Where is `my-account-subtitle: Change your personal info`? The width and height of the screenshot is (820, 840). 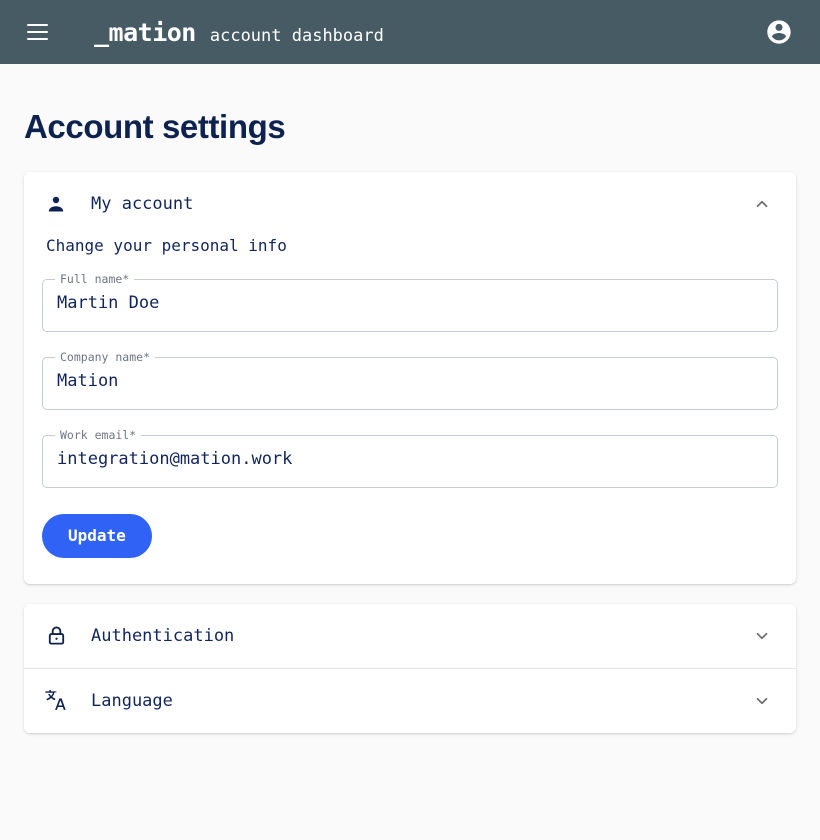 my-account-subtitle: Change your personal info is located at coordinates (166, 245).